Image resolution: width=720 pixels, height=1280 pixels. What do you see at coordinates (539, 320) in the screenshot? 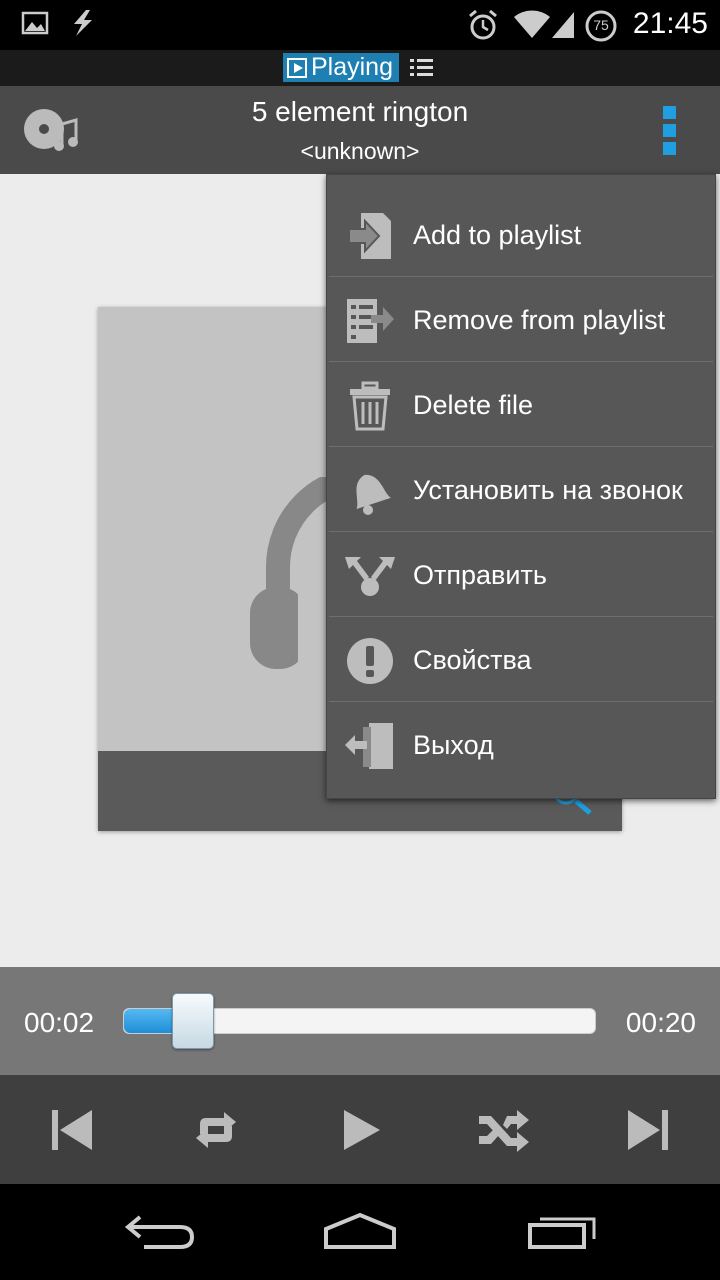
I see `menu-item-label: Remove from playlist` at bounding box center [539, 320].